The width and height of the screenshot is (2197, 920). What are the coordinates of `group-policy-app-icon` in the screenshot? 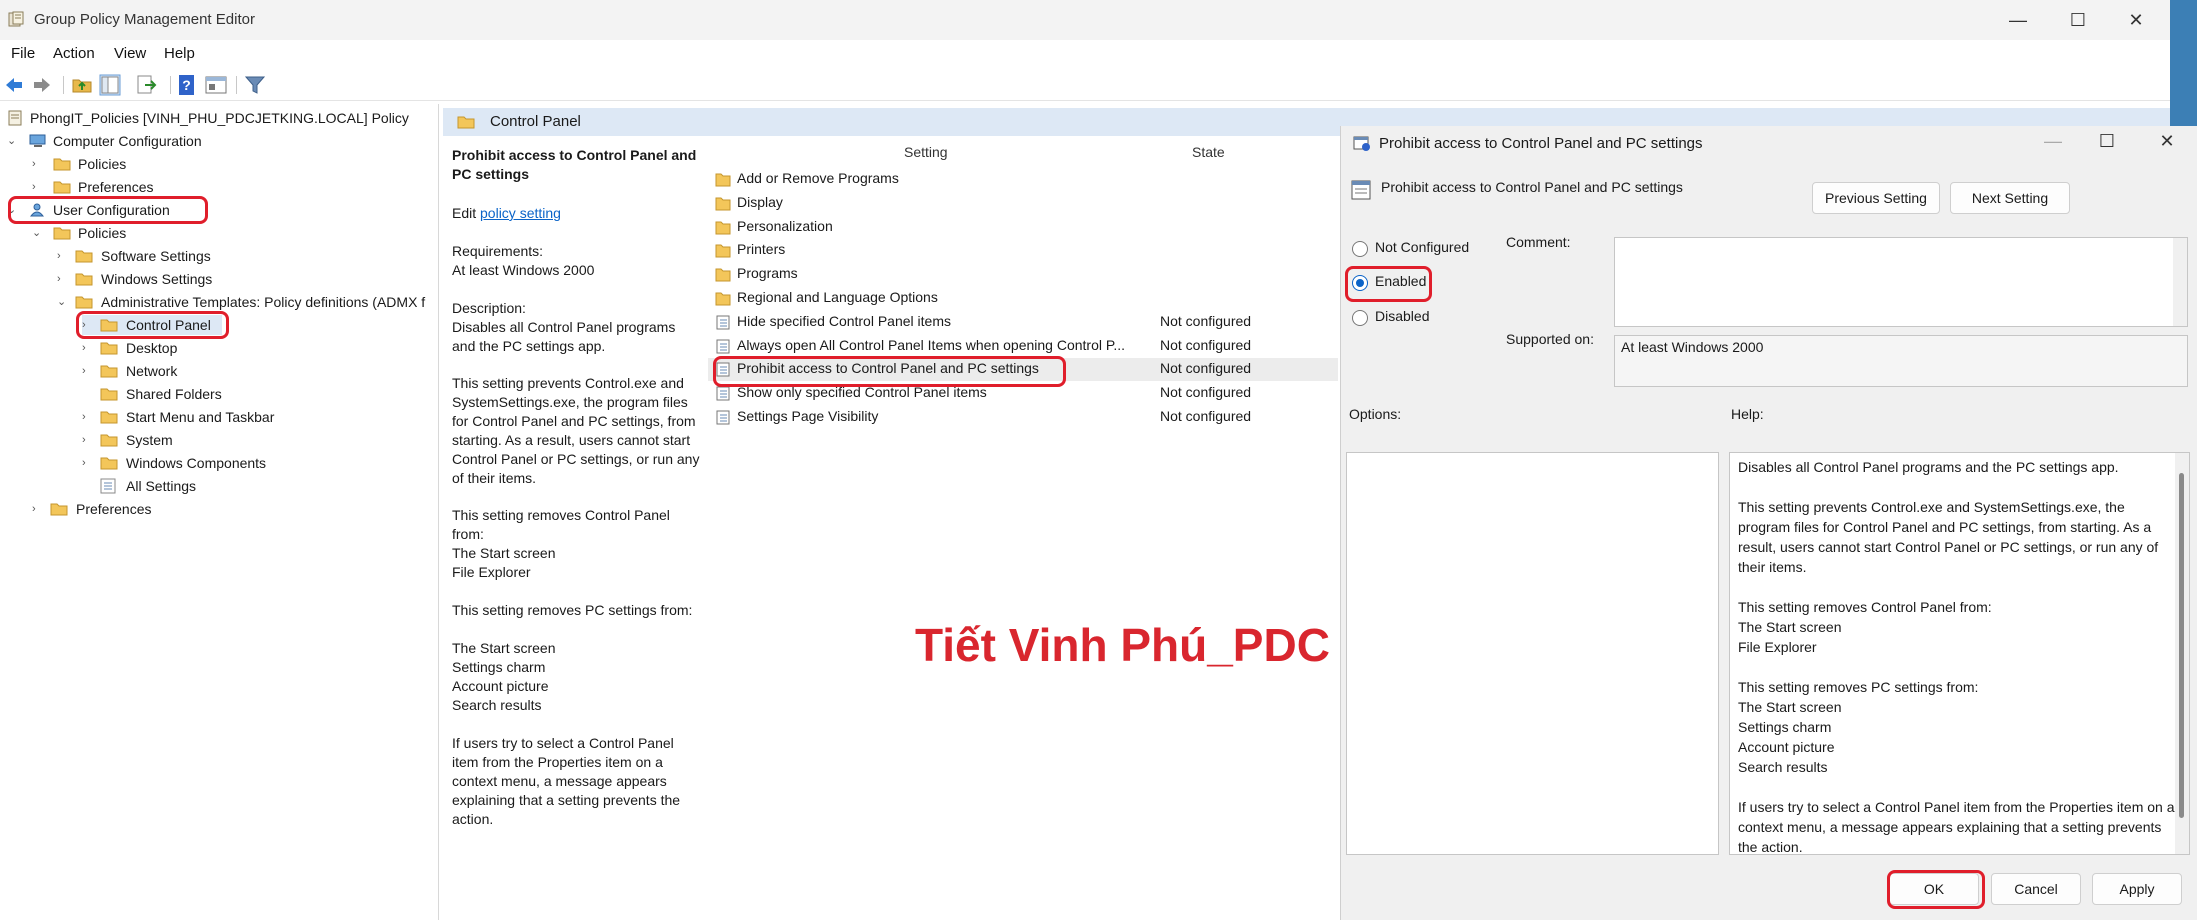 It's located at (16, 19).